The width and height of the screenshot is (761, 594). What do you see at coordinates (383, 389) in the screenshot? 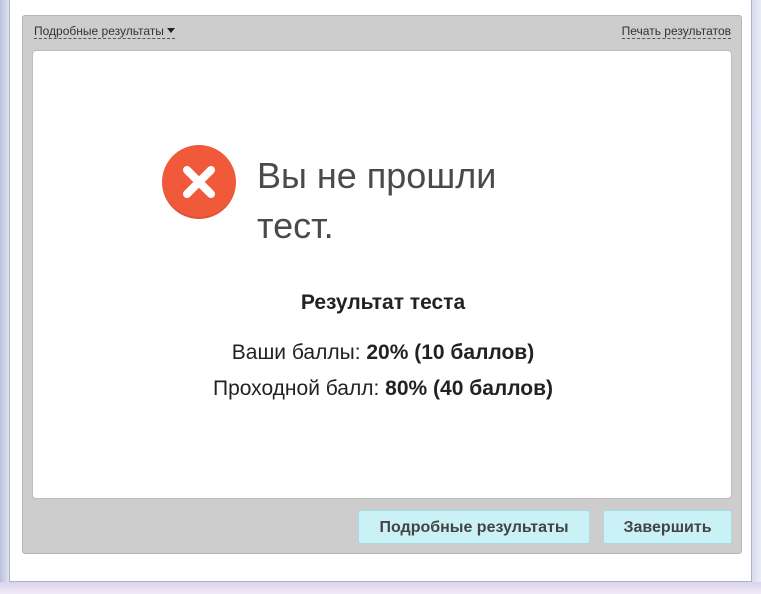
I see `passing-score-line: Проходной балл: 80% (40 баллов)` at bounding box center [383, 389].